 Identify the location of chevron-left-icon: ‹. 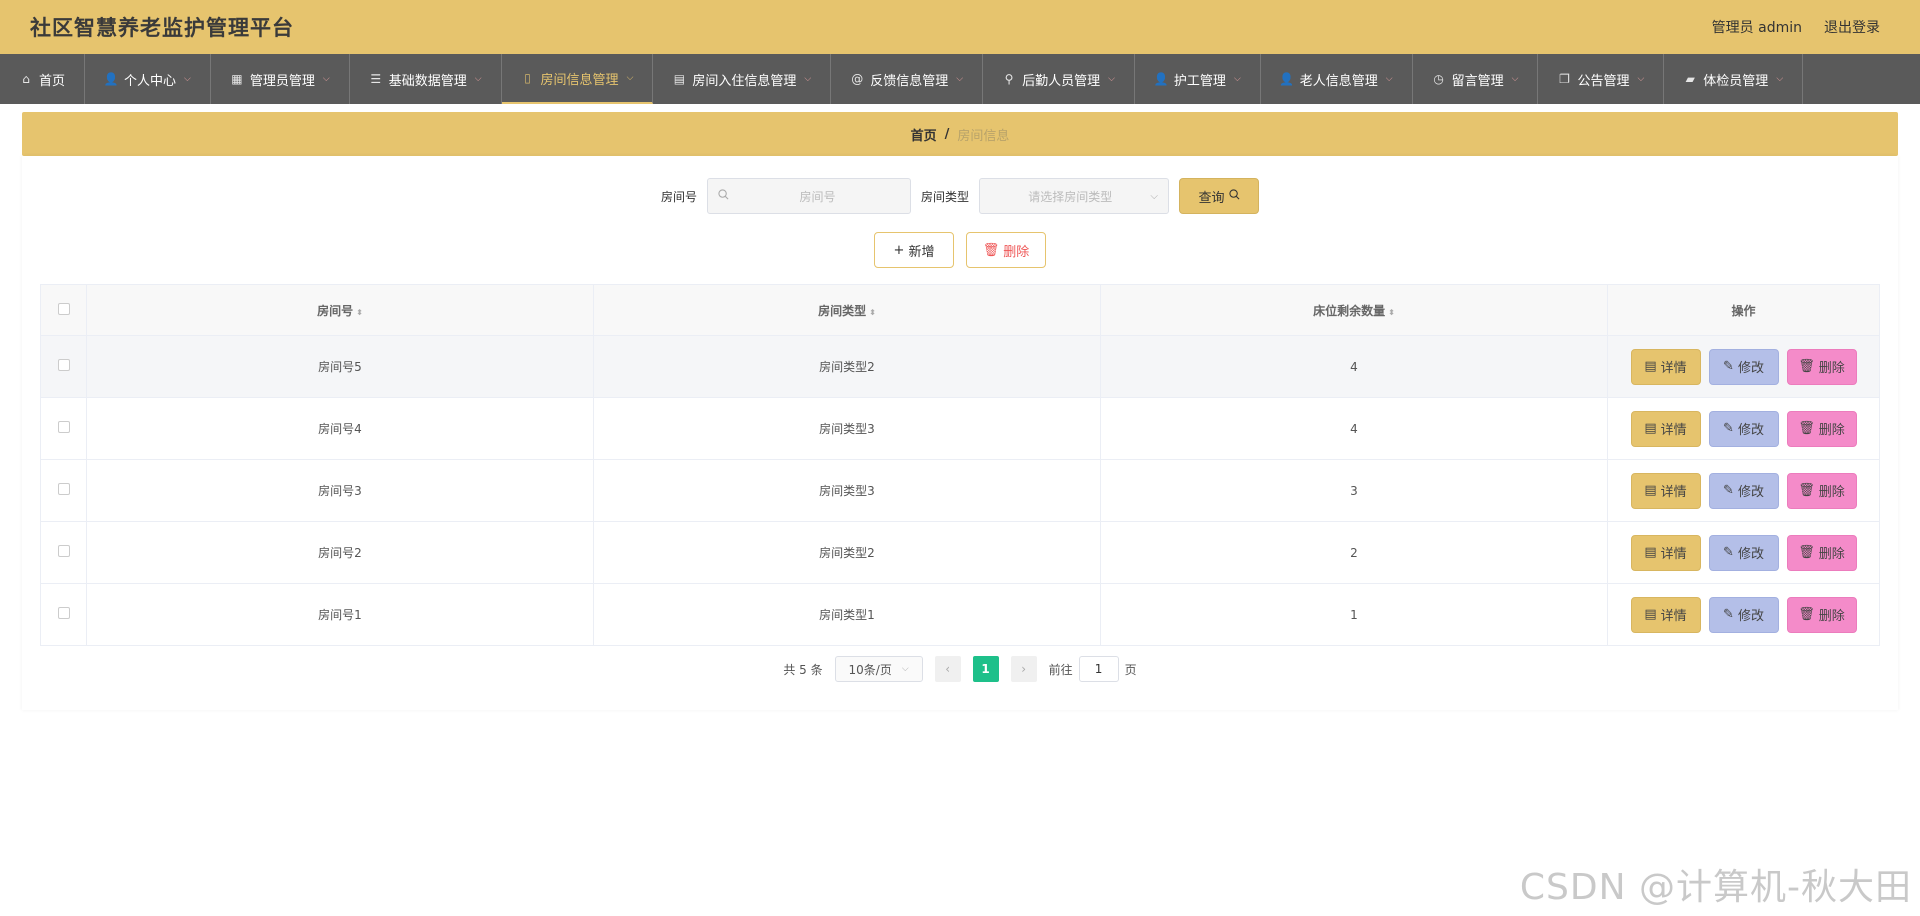
(948, 669).